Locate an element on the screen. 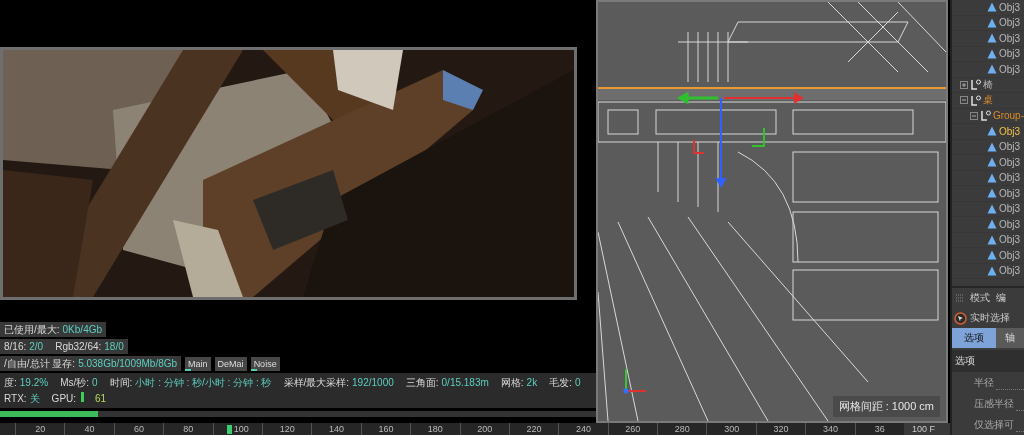 This screenshot has width=1024, height=435. status-value: 0/15.183m is located at coordinates (465, 382).